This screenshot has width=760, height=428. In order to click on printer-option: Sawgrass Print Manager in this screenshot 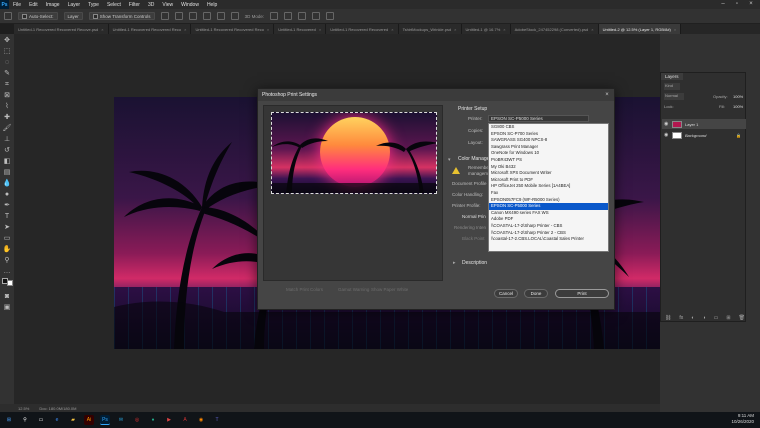, I will do `click(548, 147)`.